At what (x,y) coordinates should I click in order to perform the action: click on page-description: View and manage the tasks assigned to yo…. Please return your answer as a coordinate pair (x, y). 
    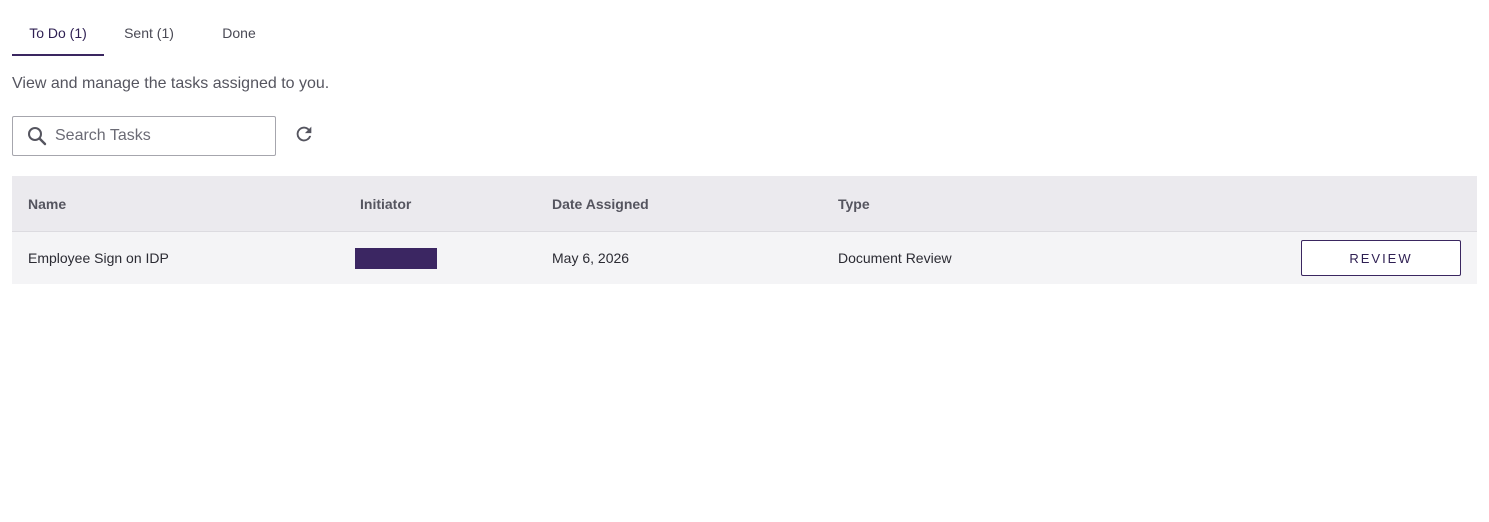
    Looking at the image, I should click on (171, 83).